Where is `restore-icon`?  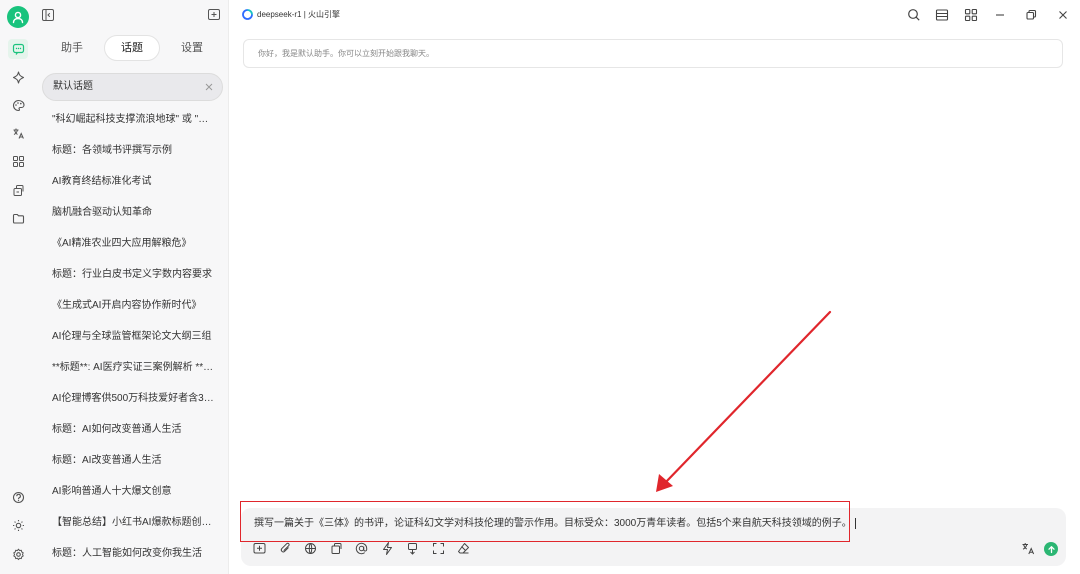
restore-icon is located at coordinates (1031, 15).